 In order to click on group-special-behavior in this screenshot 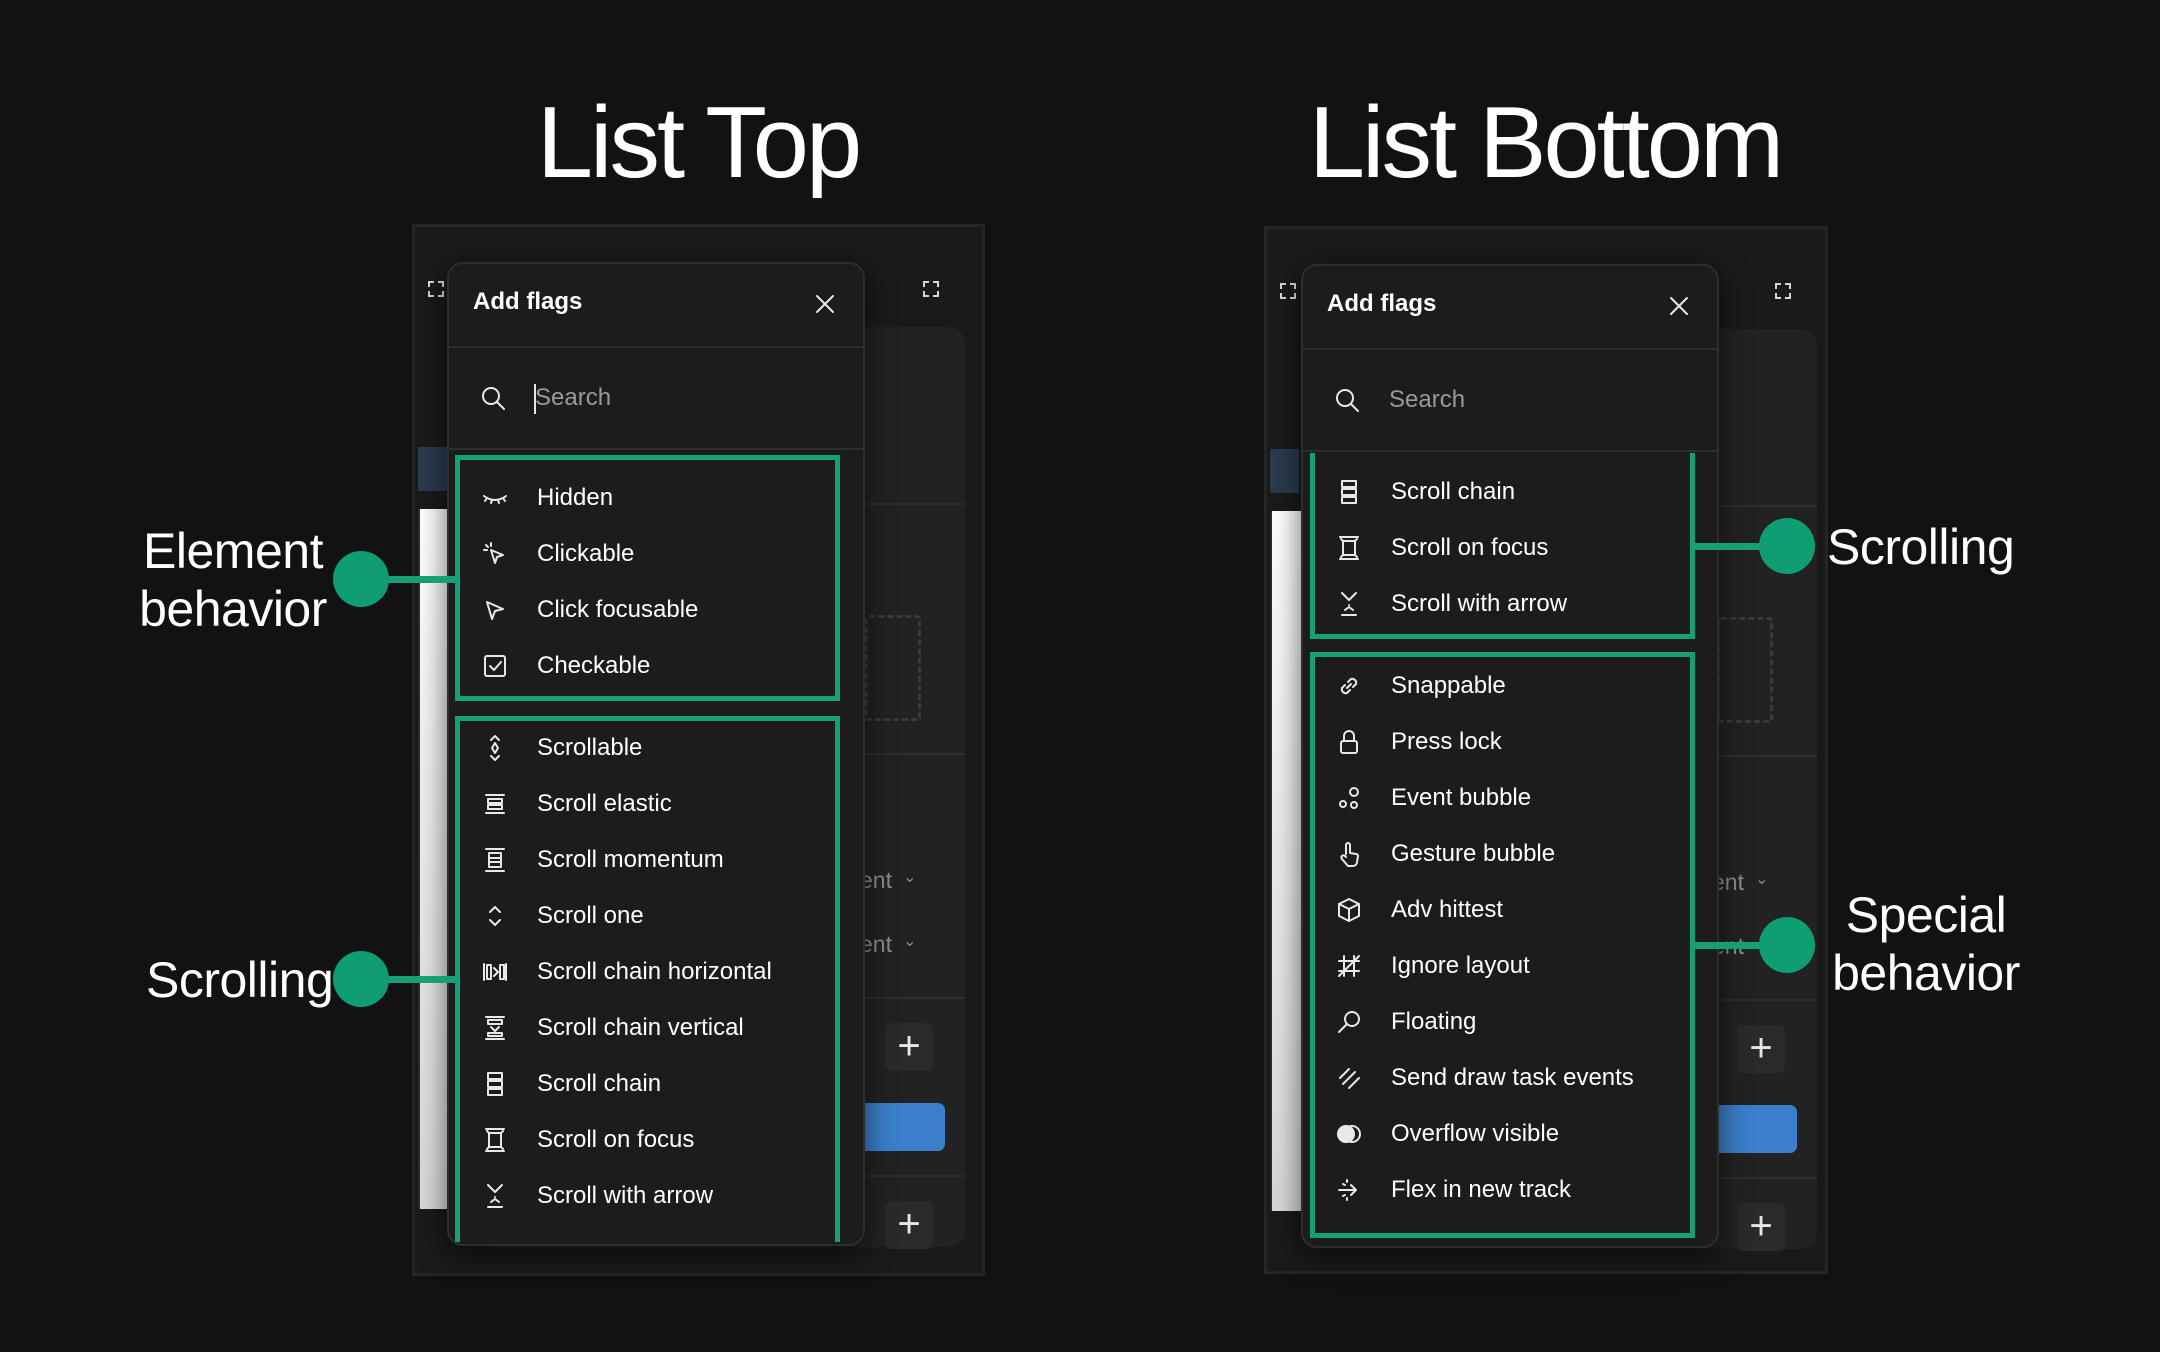, I will do `click(1502, 945)`.